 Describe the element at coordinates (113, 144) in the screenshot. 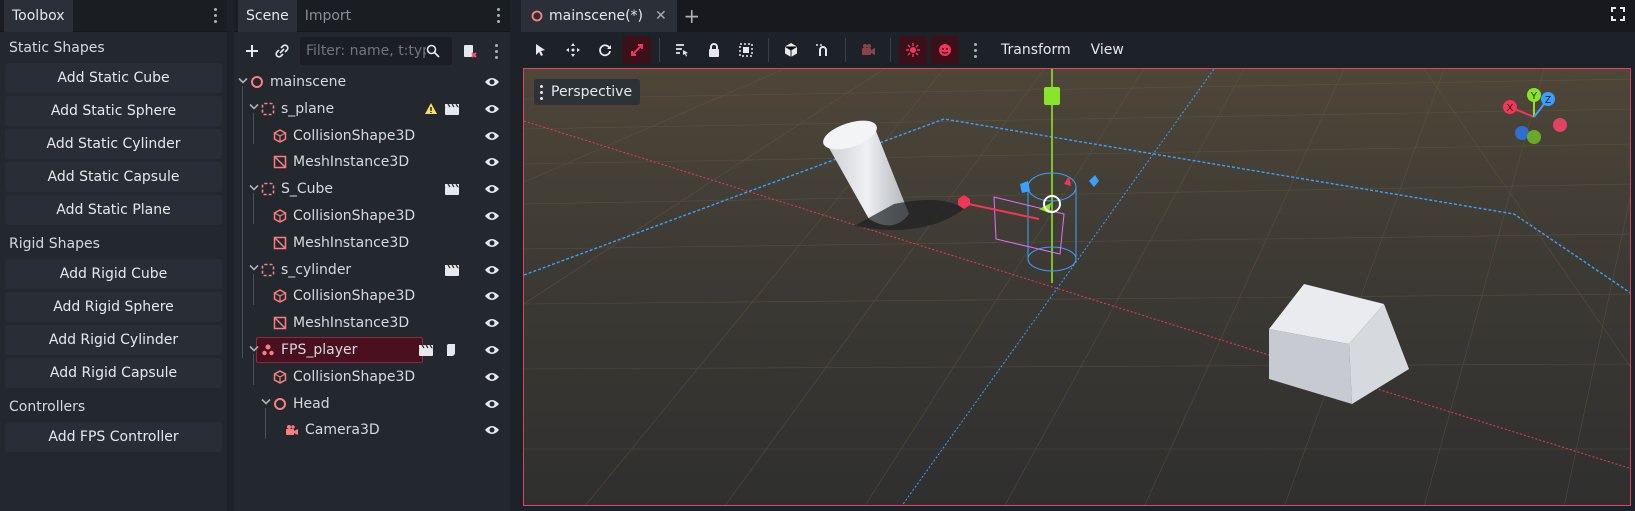

I see `add-static-cylinder-button: Add Static Cylinder` at that location.